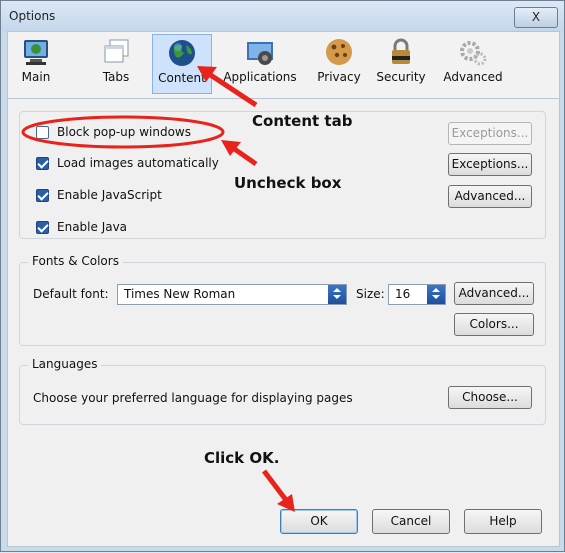 The image size is (565, 553). I want to click on arrow-to-content-tab, so click(227, 87).